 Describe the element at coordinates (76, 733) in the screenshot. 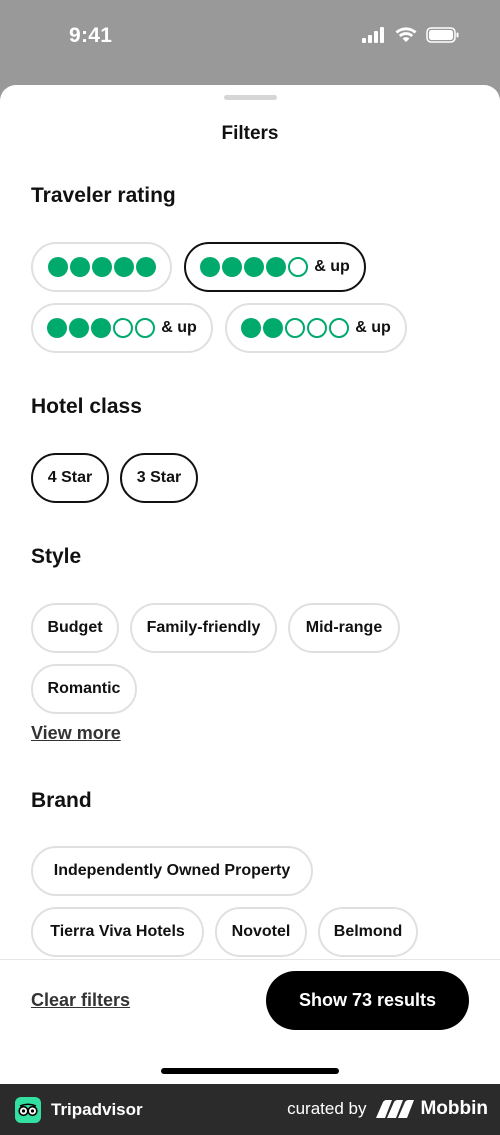

I see `style-view-more-link: View more` at that location.